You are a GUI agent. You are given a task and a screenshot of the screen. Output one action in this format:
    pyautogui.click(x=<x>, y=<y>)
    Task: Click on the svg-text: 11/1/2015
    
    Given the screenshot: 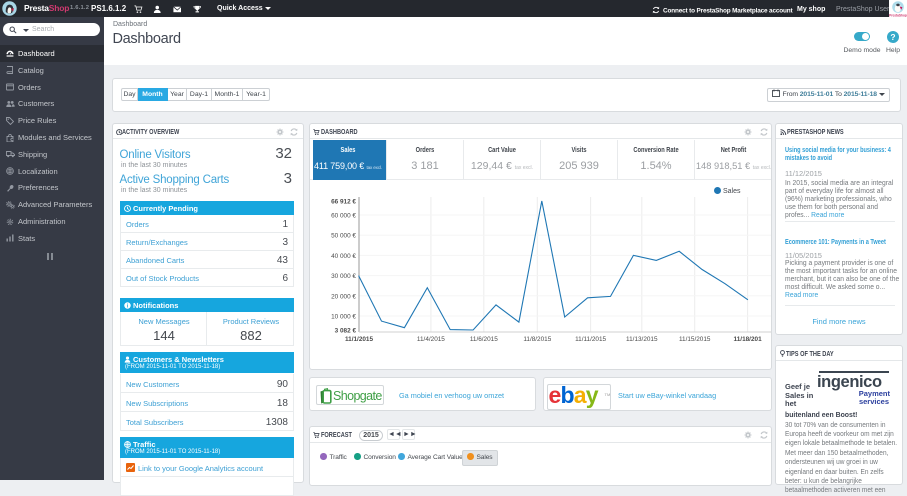 What is the action you would take?
    pyautogui.click(x=359, y=339)
    